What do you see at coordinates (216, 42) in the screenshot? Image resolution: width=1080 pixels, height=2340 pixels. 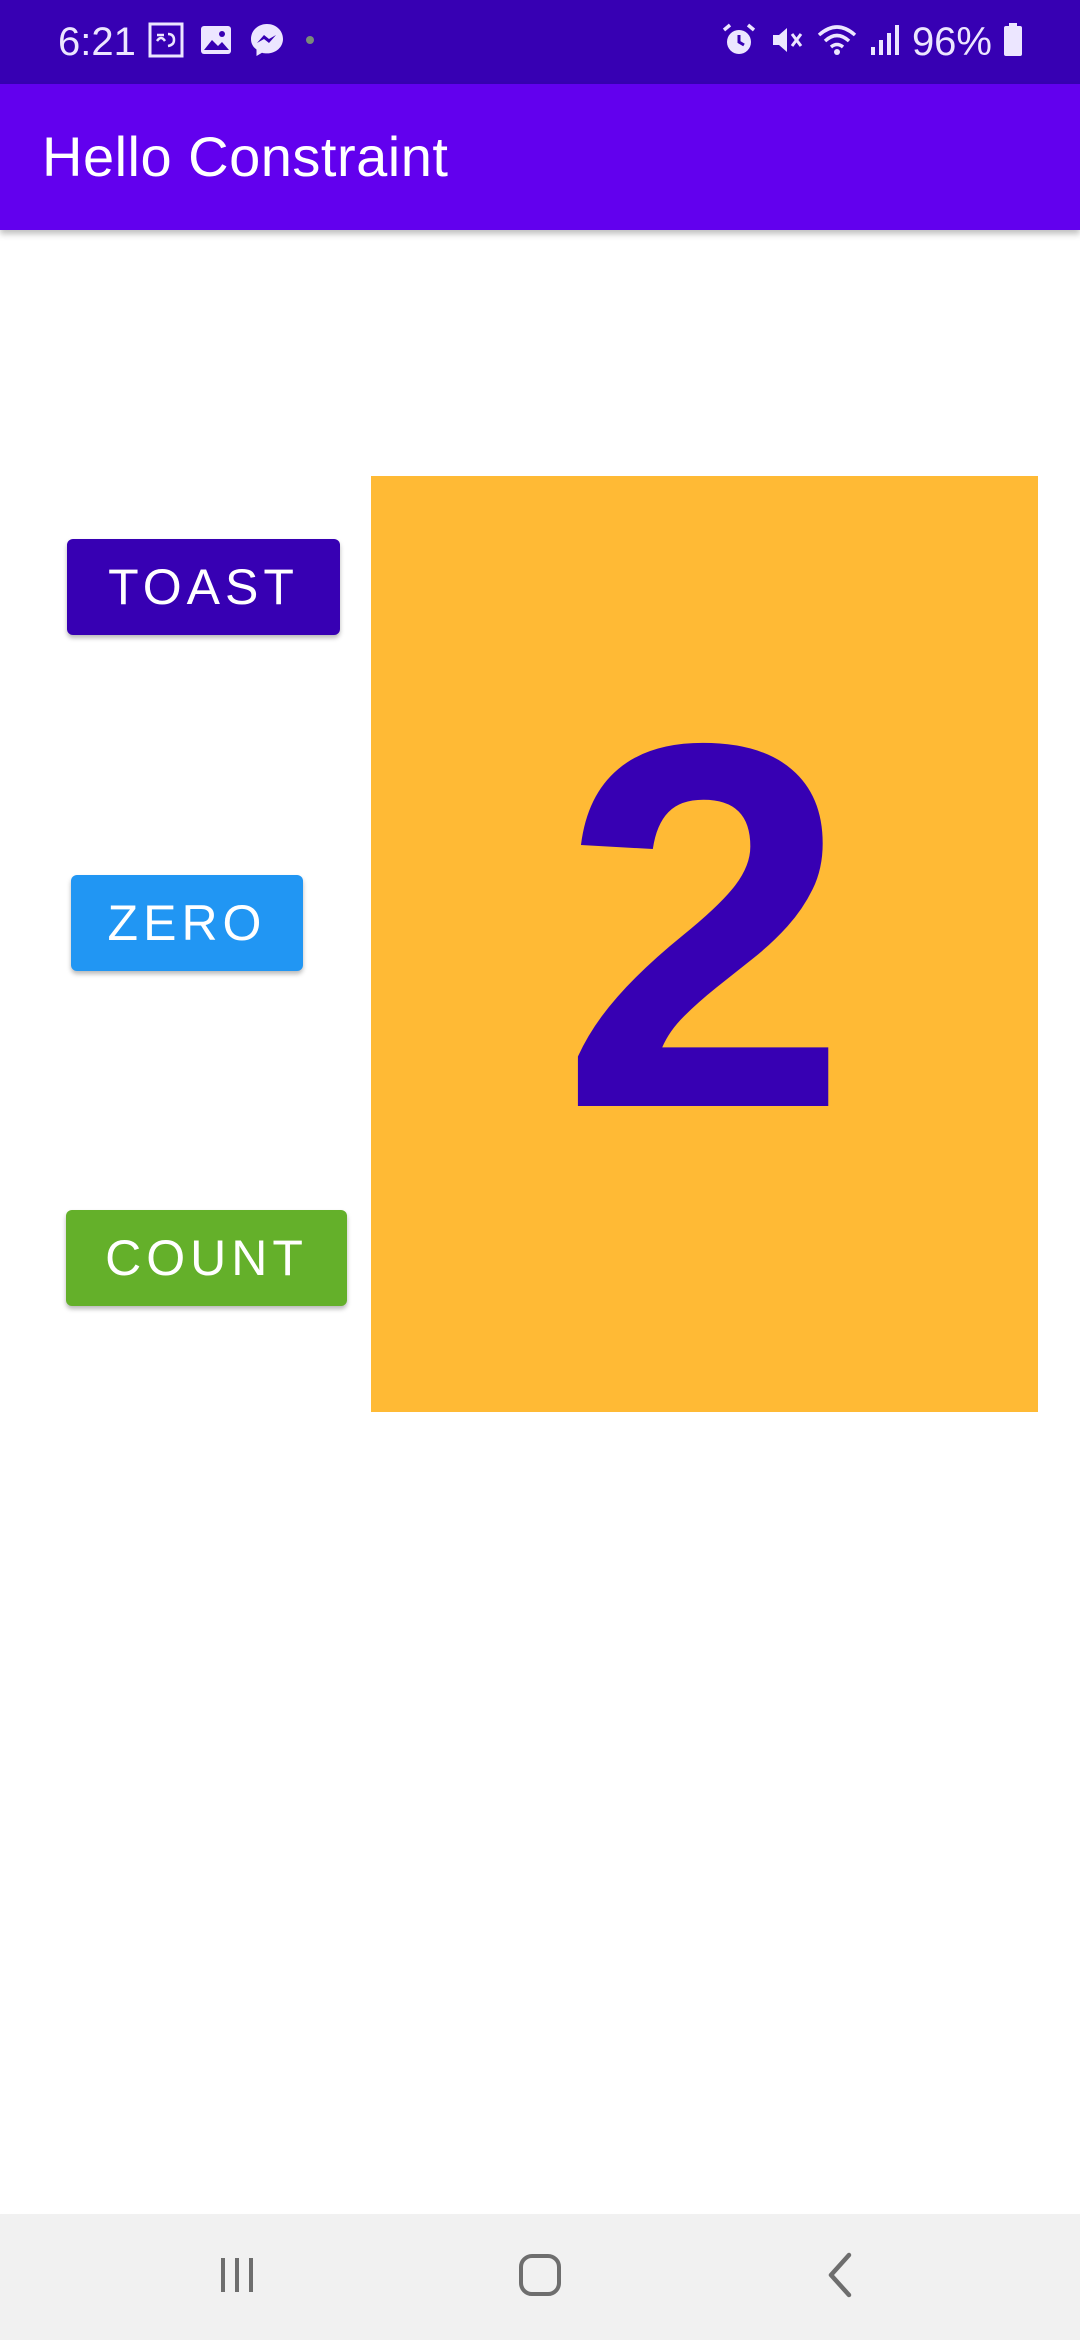 I see `gallery-icon` at bounding box center [216, 42].